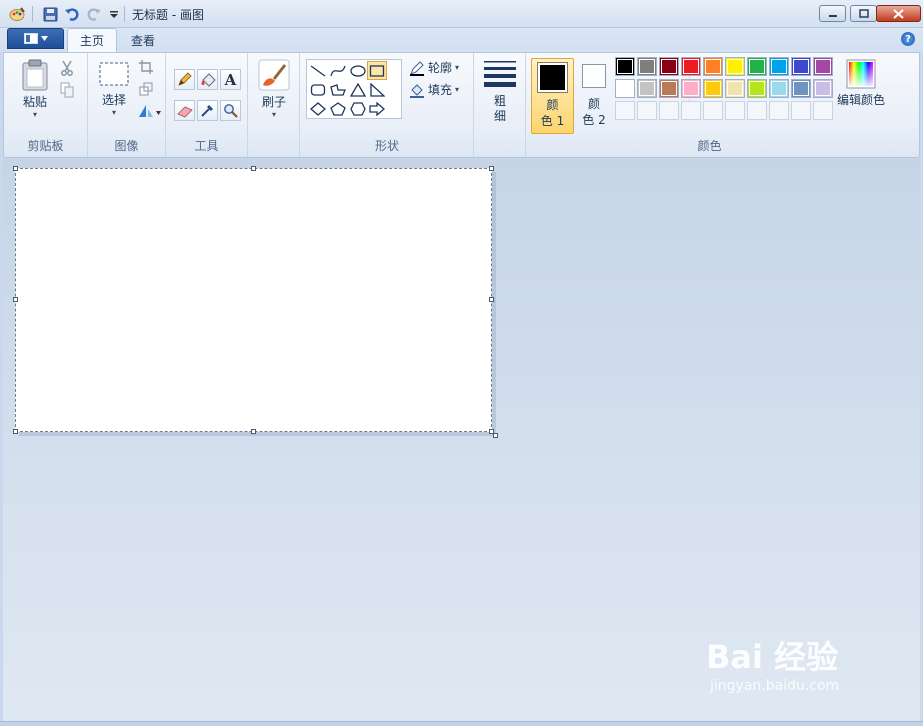 The width and height of the screenshot is (923, 726). What do you see at coordinates (35, 89) in the screenshot?
I see `paste-button: 粘贴 ▾` at bounding box center [35, 89].